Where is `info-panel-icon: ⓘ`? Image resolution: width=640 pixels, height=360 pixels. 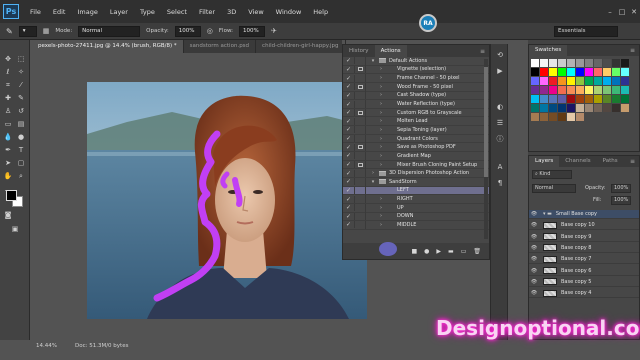 info-panel-icon: ⓘ is located at coordinates (500, 139).